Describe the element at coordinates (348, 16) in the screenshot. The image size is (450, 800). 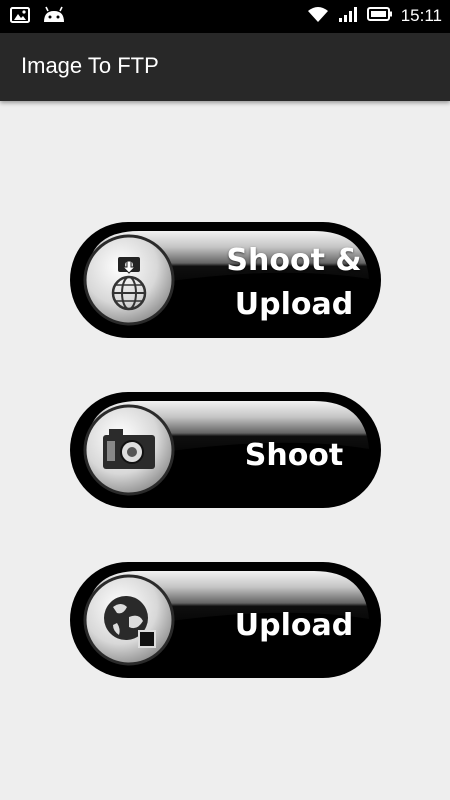
I see `signal-icon` at that location.